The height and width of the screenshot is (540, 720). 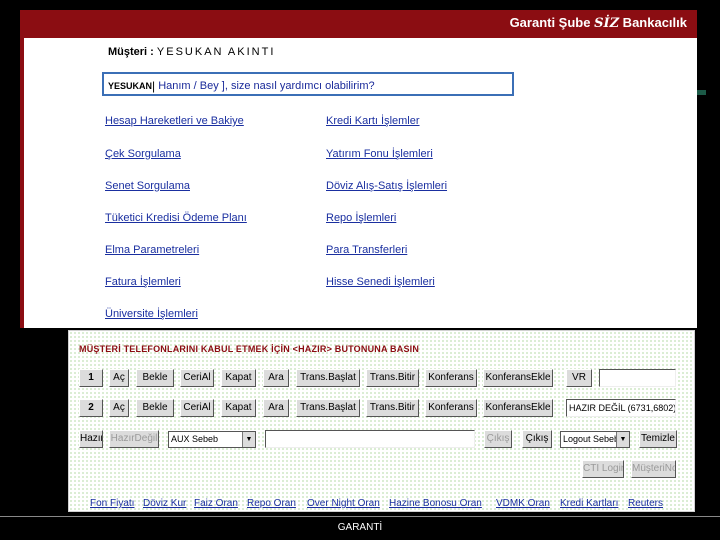 What do you see at coordinates (518, 378) in the screenshot?
I see `line-1-konferans-ekle-button: KonferansEkle` at bounding box center [518, 378].